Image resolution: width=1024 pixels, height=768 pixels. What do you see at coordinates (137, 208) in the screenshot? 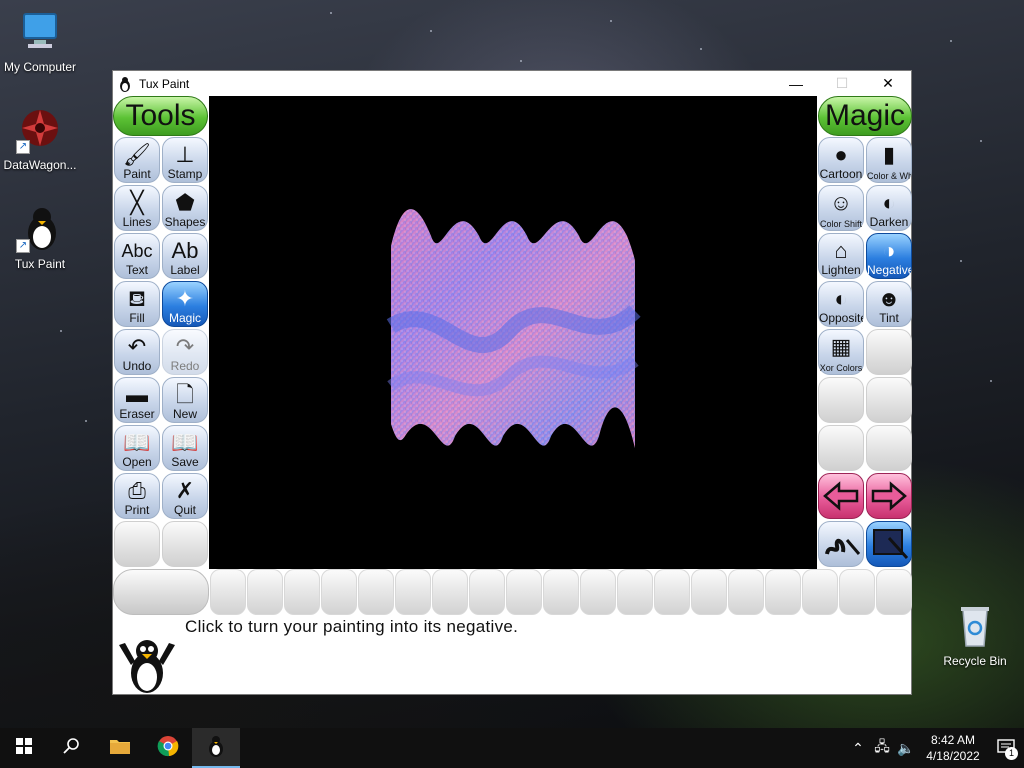
I see `tool-lines-button: ╳ Lines` at bounding box center [137, 208].